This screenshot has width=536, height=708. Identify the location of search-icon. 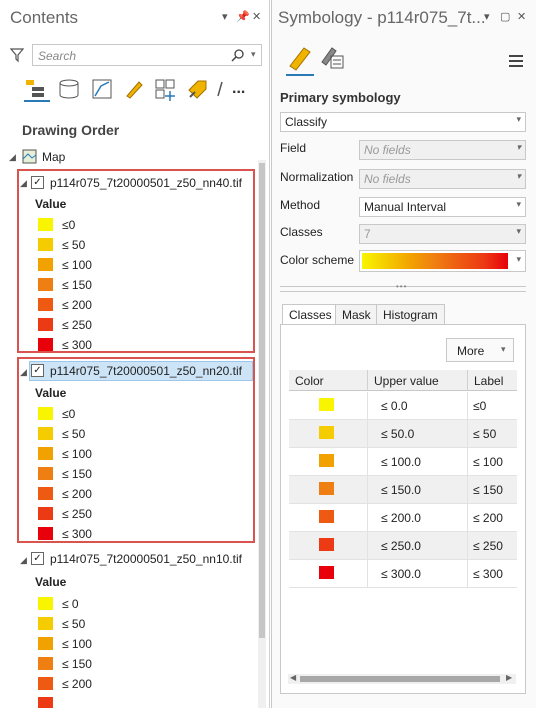
(238, 55).